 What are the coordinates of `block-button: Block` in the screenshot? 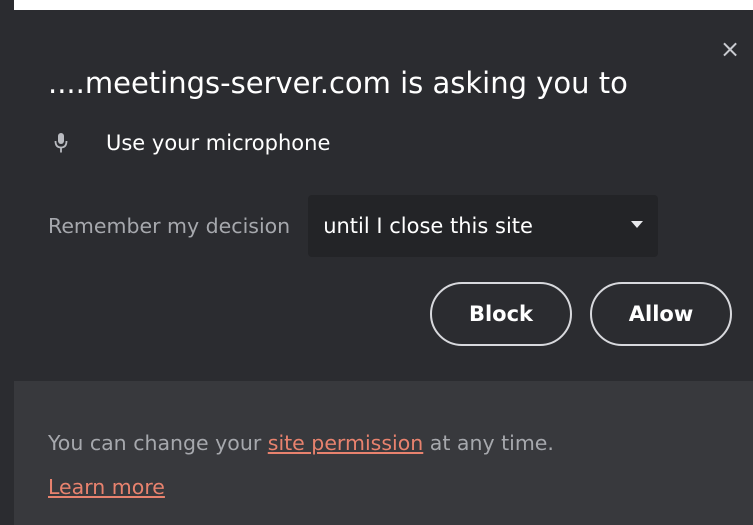 It's located at (501, 314).